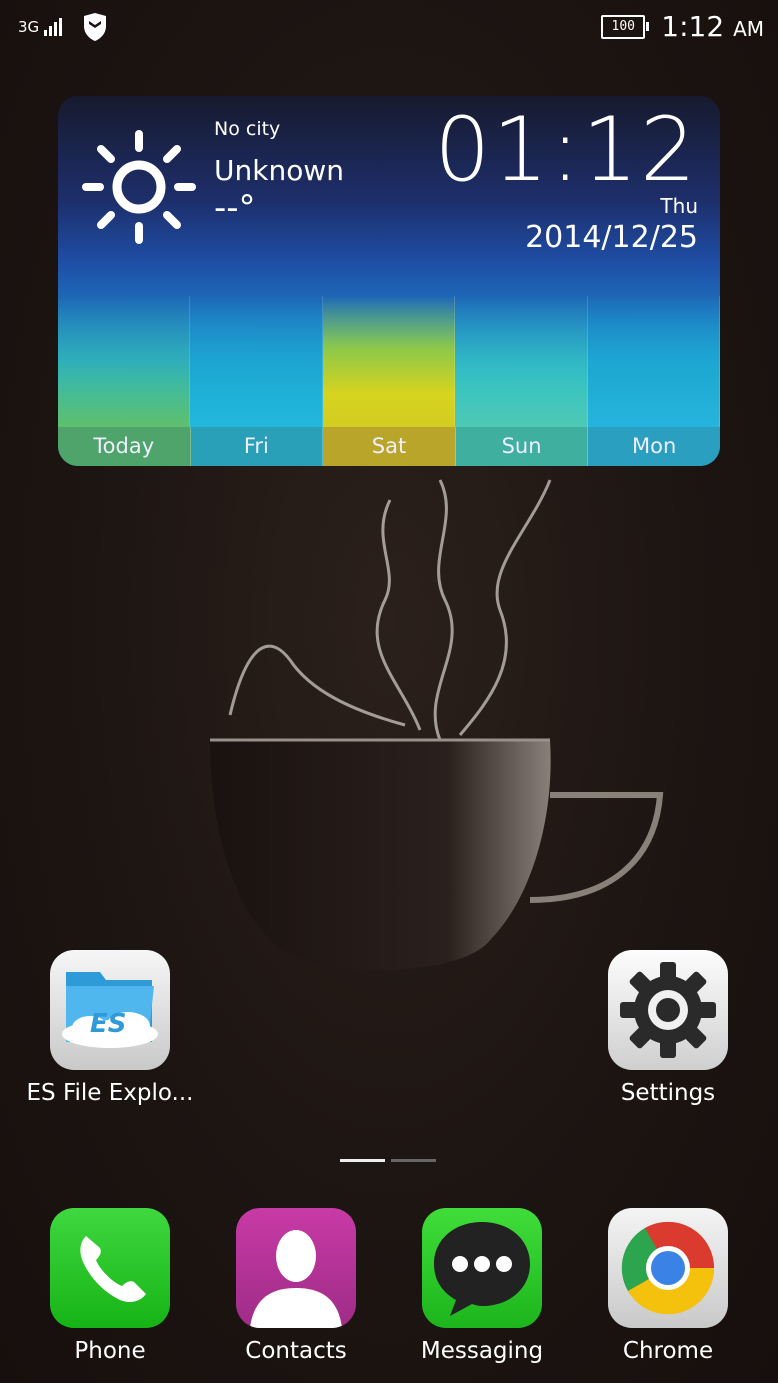 The width and height of the screenshot is (778, 1383). Describe the element at coordinates (388, 1160) in the screenshot. I see `page-indicator` at that location.